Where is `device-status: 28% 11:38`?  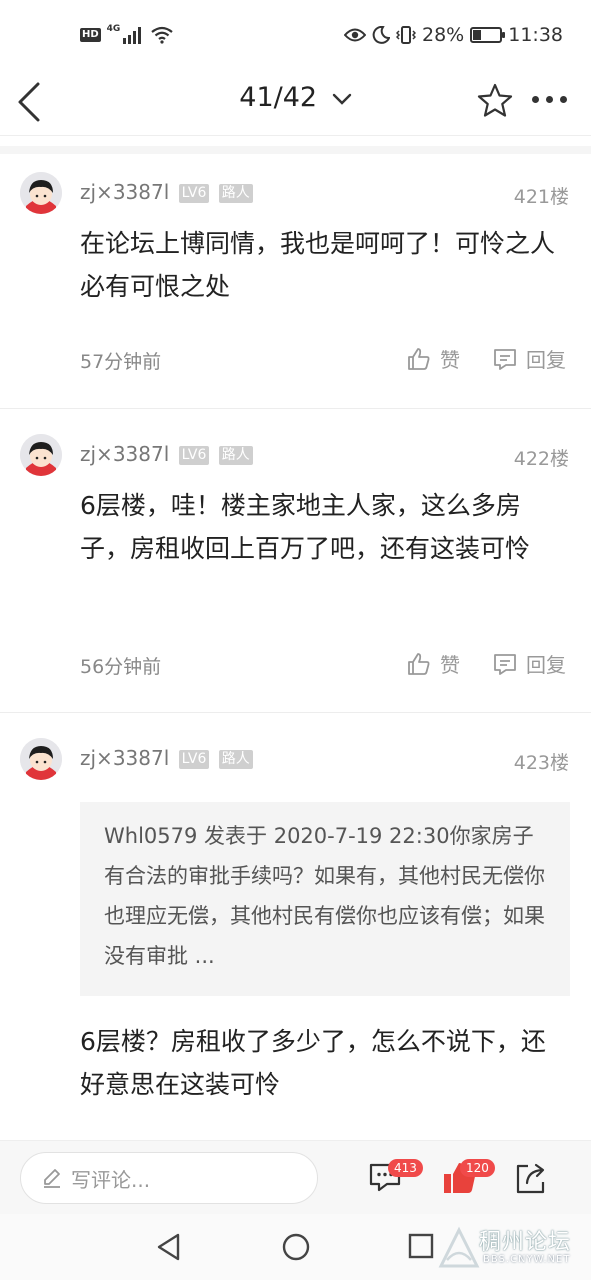
device-status: 28% 11:38 is located at coordinates (453, 35).